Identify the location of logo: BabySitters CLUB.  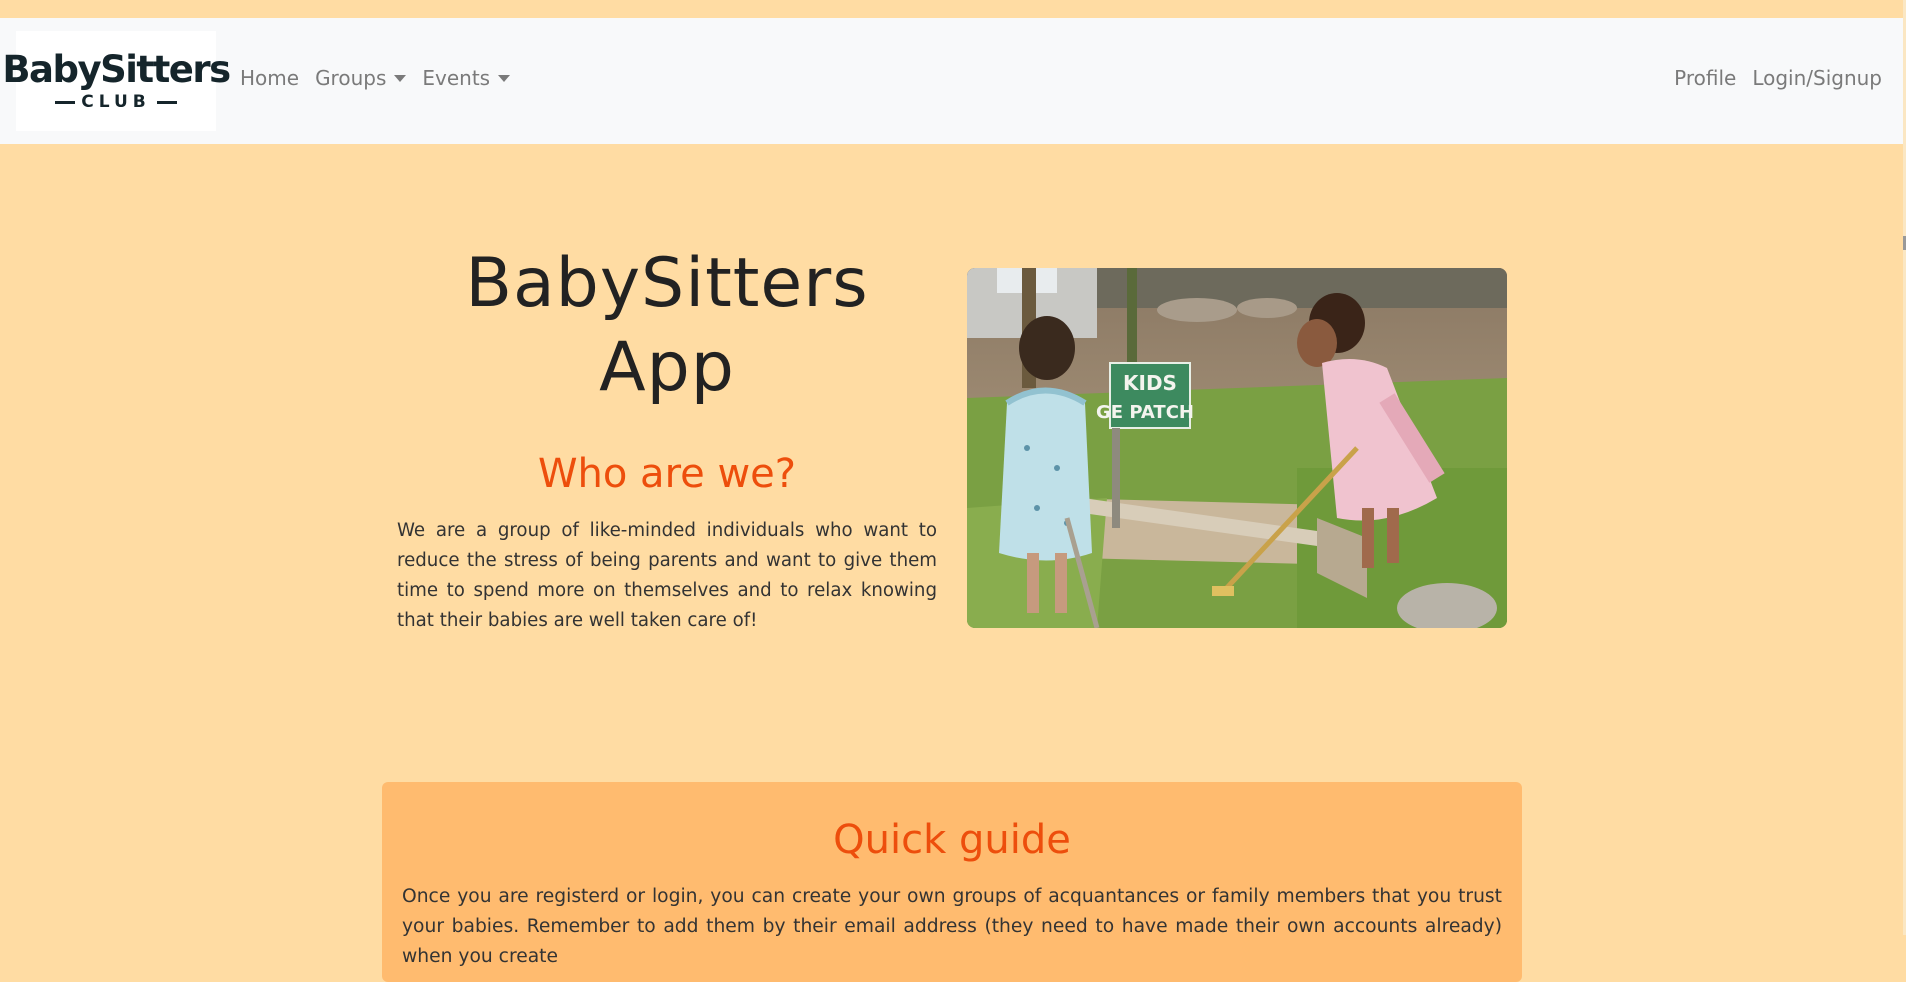
(116, 81).